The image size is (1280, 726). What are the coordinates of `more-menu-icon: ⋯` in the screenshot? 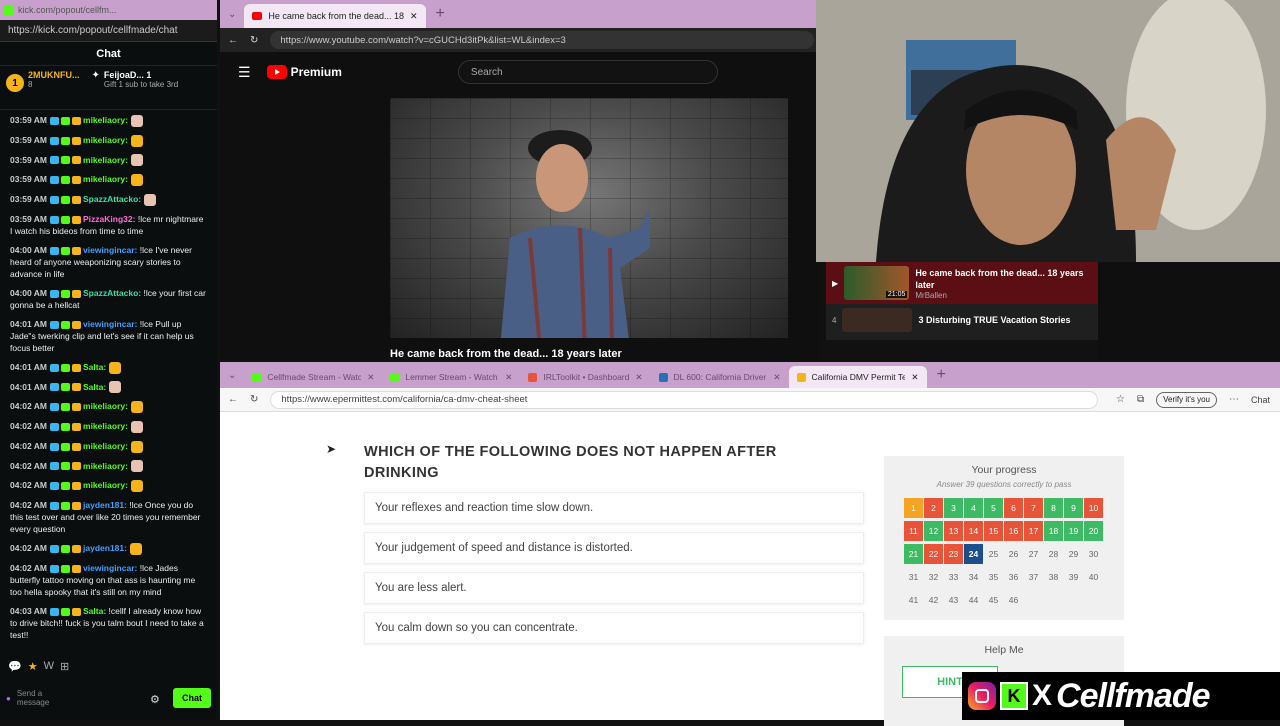 It's located at (1234, 399).